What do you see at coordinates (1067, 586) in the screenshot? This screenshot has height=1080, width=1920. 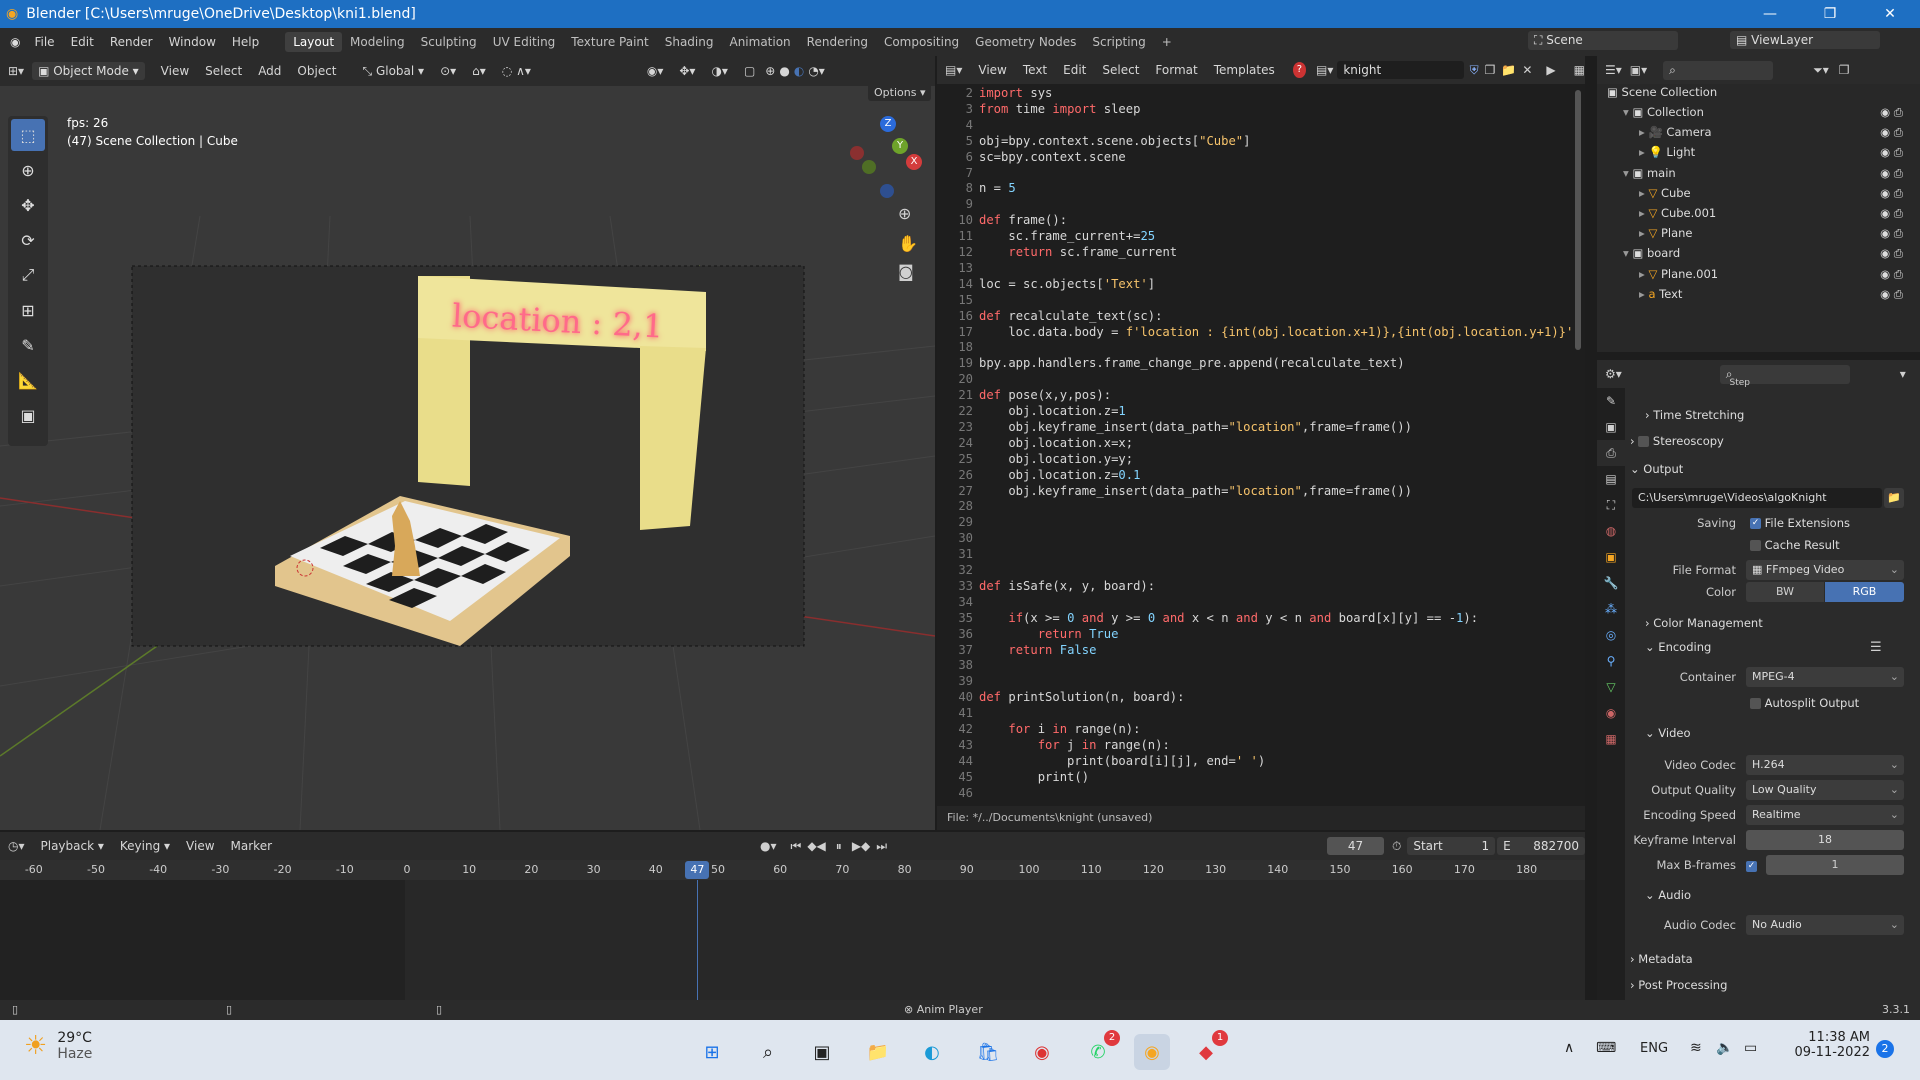 I see `code-line: def isSafe(x, y, board):` at bounding box center [1067, 586].